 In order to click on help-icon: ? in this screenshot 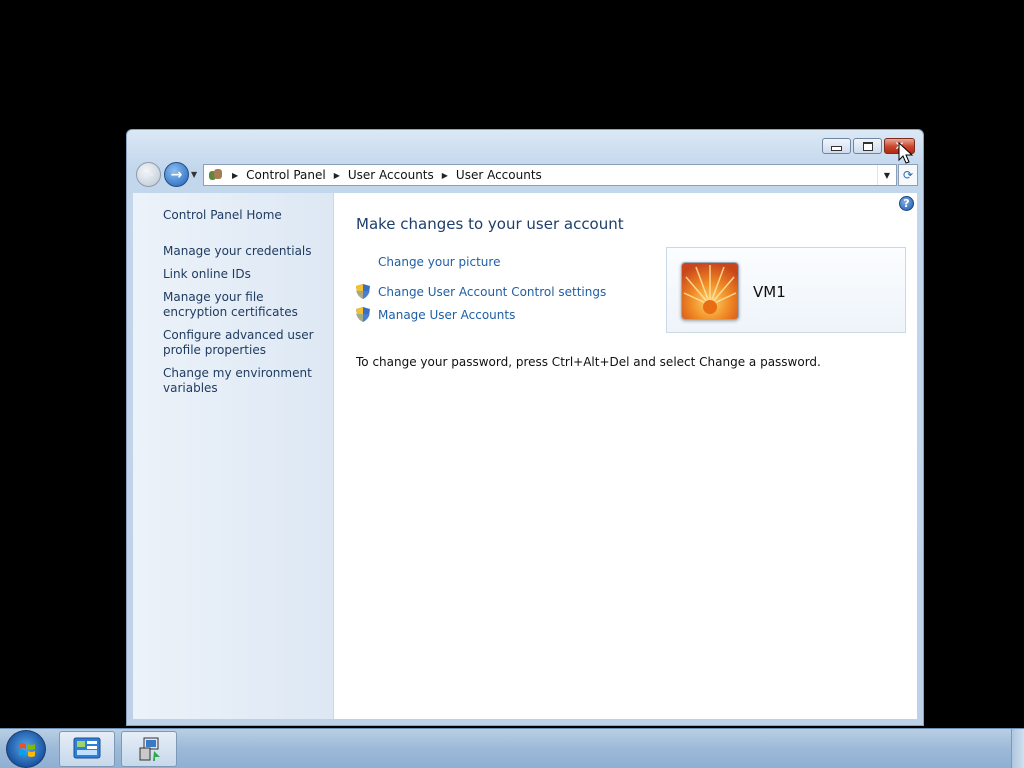, I will do `click(906, 203)`.